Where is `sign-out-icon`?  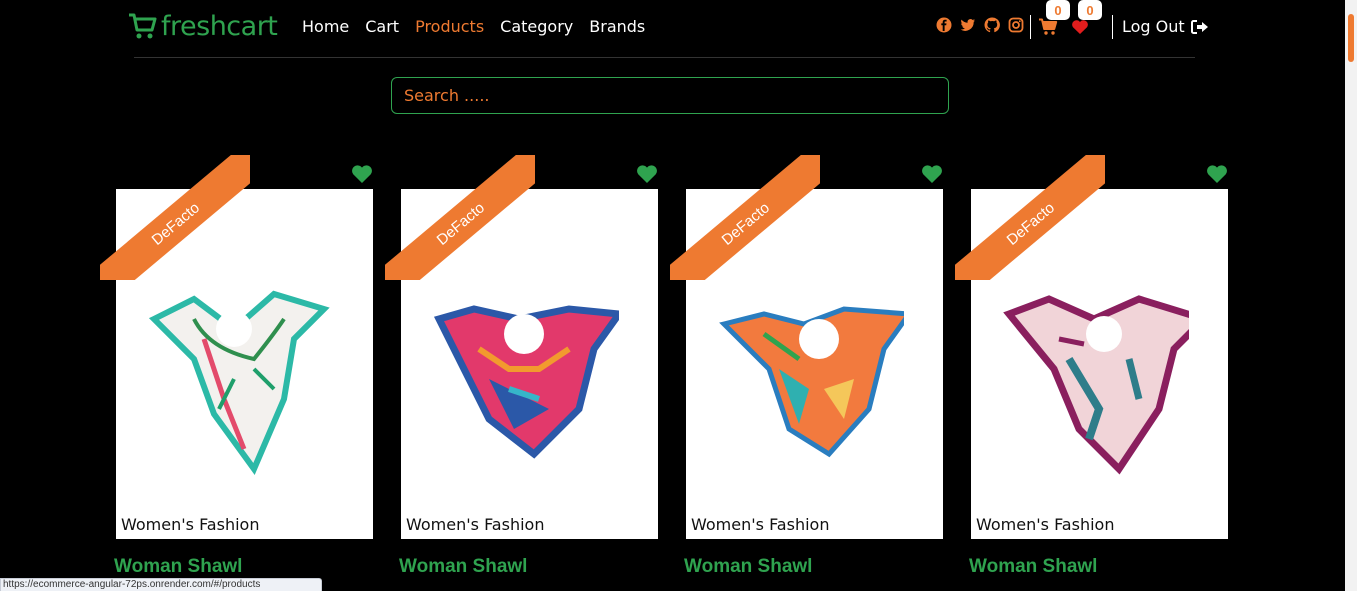
sign-out-icon is located at coordinates (1199, 27).